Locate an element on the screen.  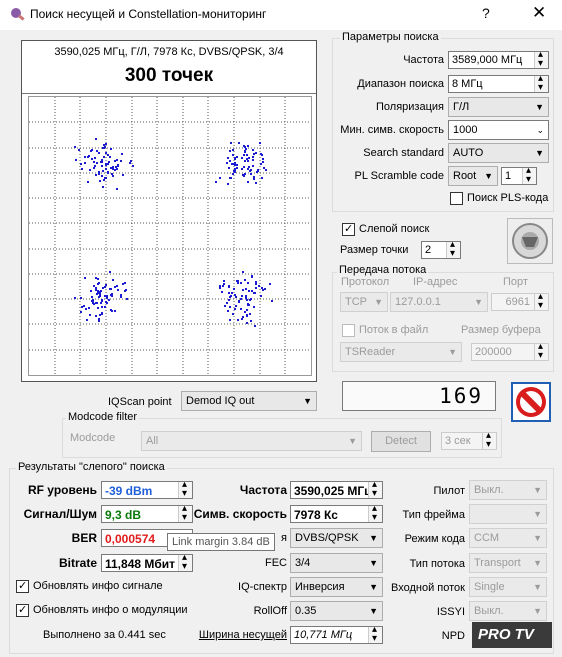
frame-type-select: ▼ is located at coordinates (508, 514).